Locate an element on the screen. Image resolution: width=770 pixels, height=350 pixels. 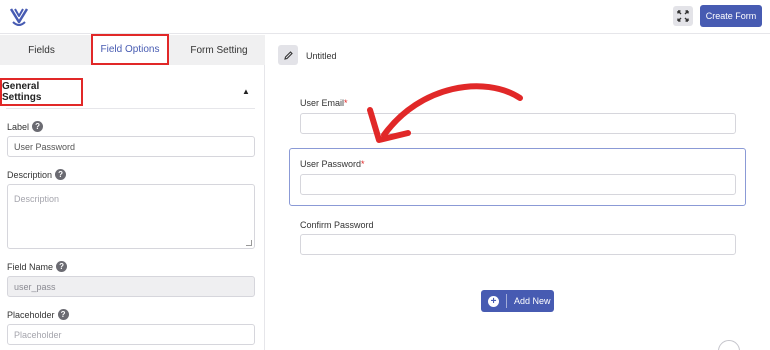
annotation-arrow-icon is located at coordinates (445, 113).